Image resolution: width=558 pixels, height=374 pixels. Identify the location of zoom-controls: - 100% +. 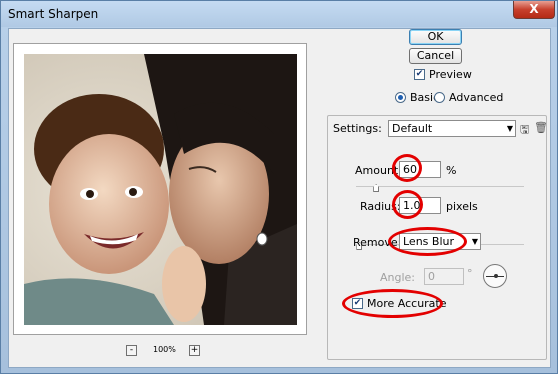
(166, 352).